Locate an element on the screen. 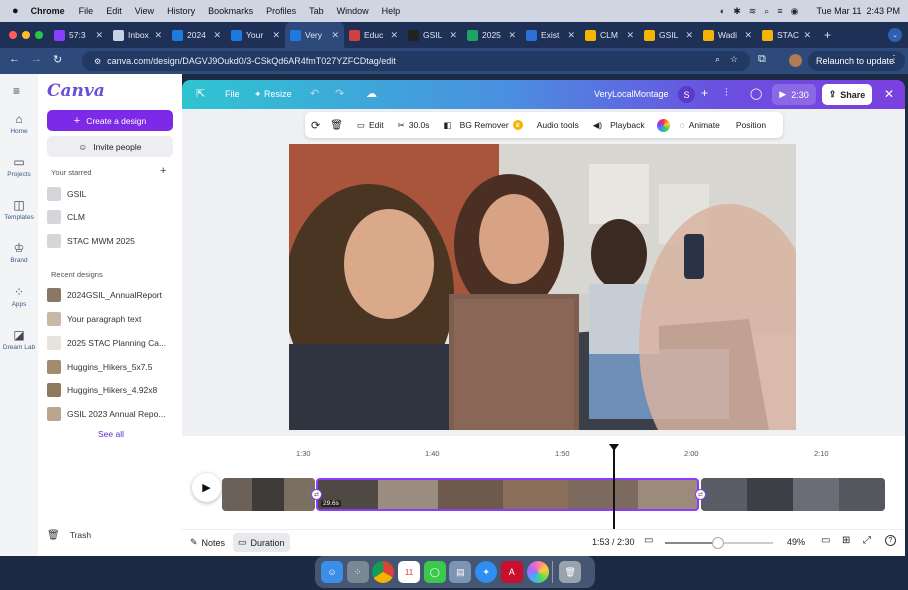 The height and width of the screenshot is (590, 908). forward-button: → is located at coordinates (36, 59).